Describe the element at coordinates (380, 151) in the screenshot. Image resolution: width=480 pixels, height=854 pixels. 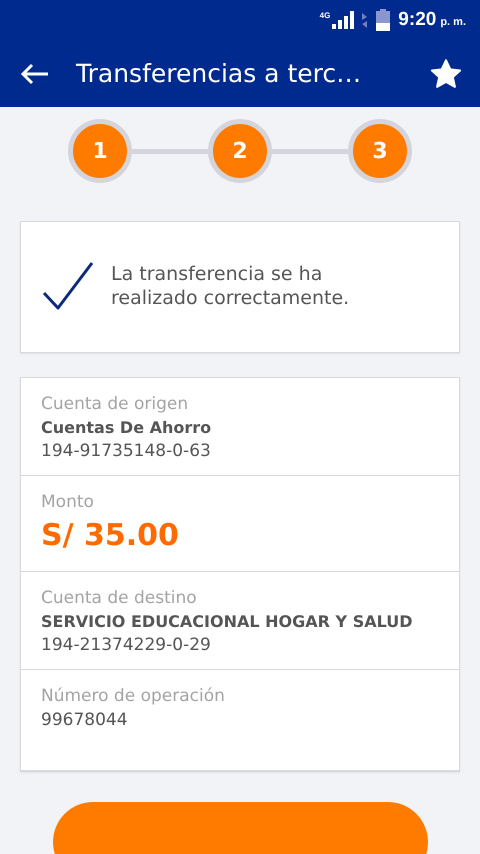
I see `step-indicator: 3` at that location.